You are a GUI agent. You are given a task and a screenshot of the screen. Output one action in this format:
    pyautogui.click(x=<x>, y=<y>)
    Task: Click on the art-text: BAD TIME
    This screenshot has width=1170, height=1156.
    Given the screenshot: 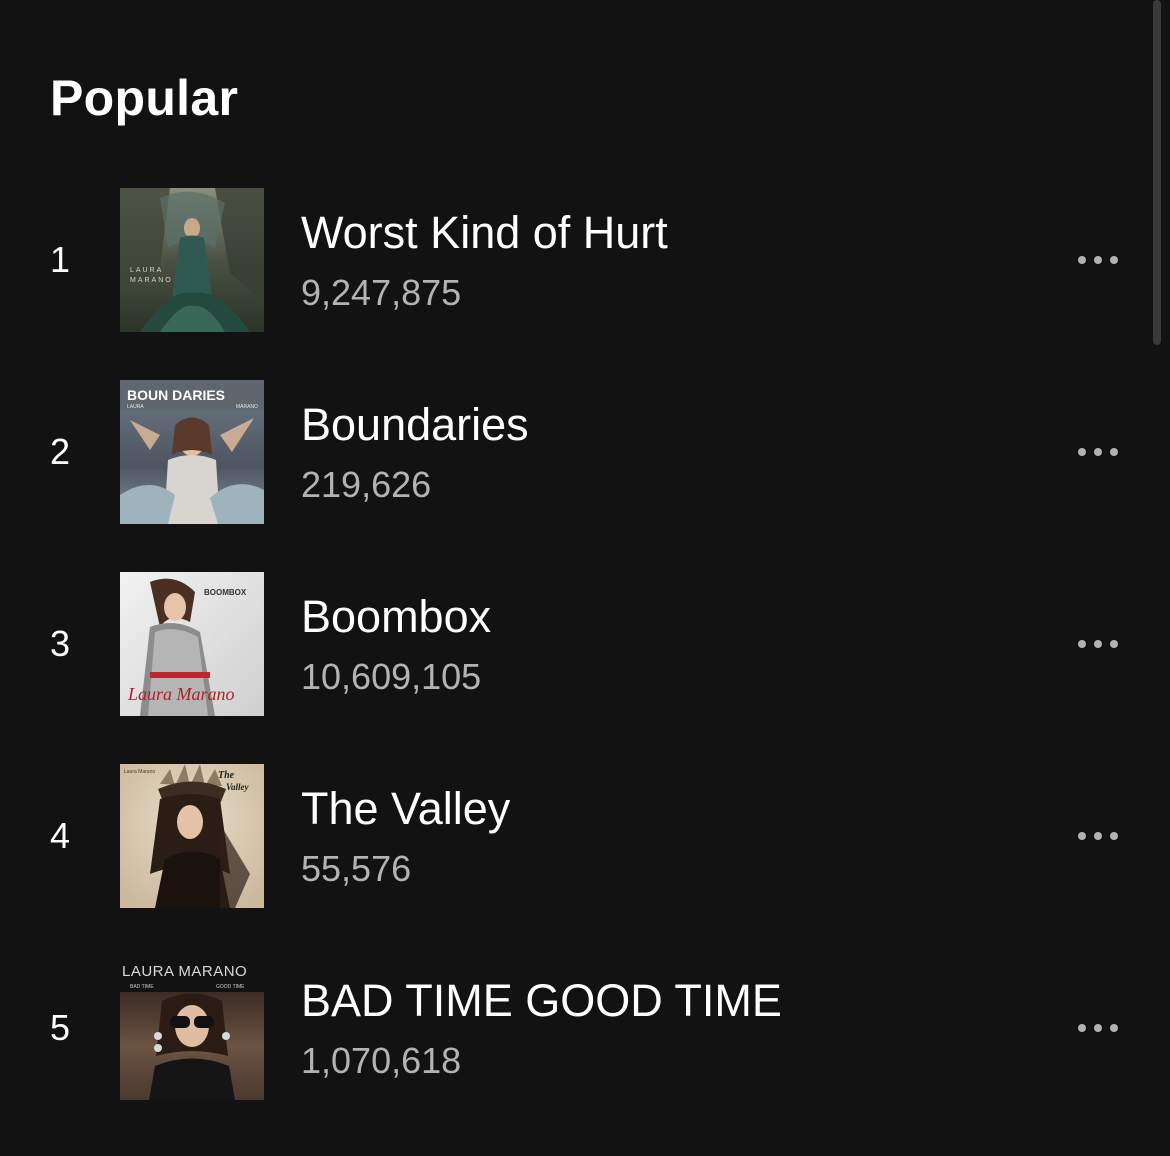 What is the action you would take?
    pyautogui.click(x=142, y=987)
    